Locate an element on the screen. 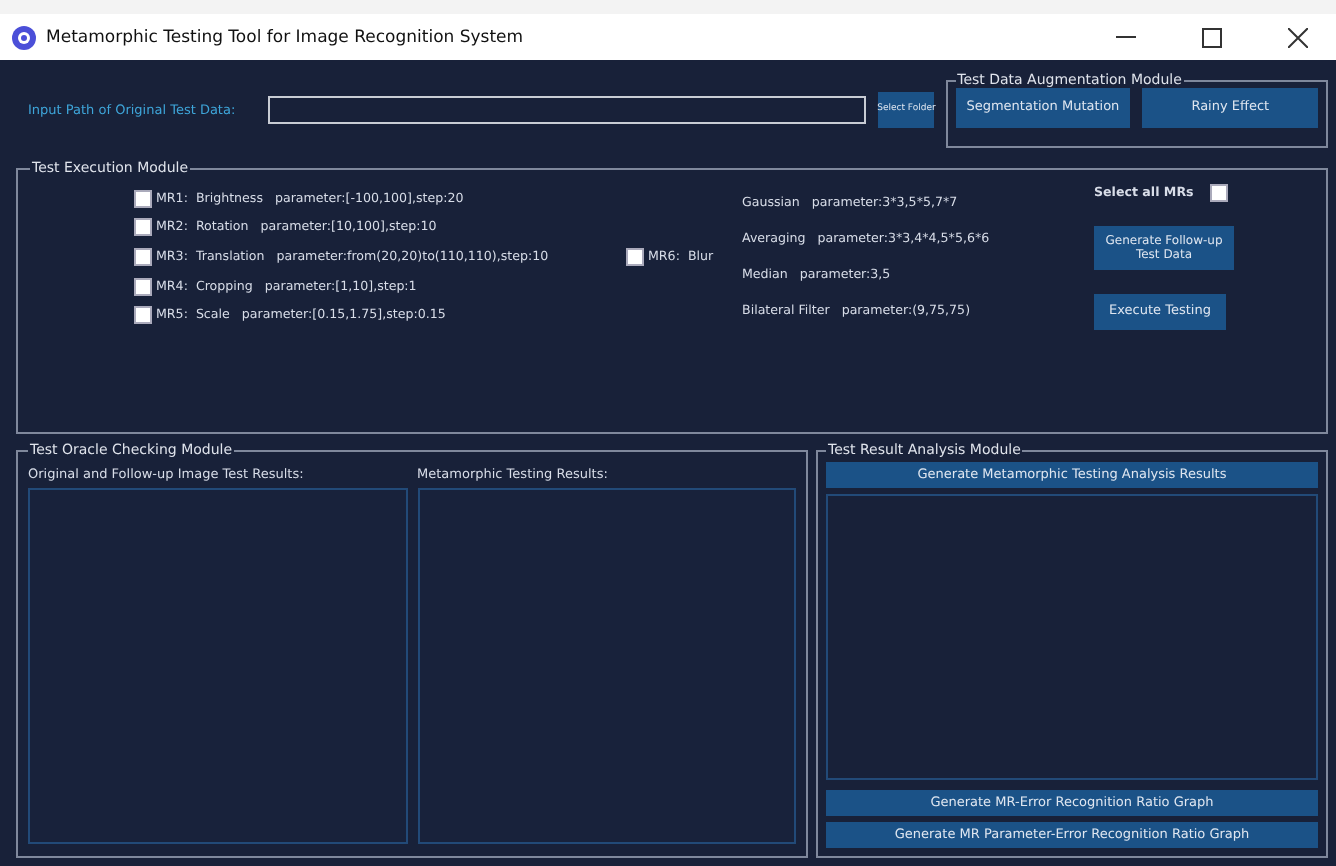  close-icon is located at coordinates (1298, 37).